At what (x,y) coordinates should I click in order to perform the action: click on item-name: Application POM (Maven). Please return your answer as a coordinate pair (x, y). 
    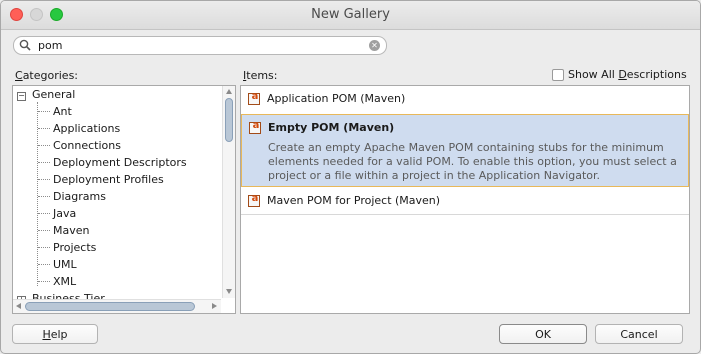
    Looking at the image, I should click on (336, 98).